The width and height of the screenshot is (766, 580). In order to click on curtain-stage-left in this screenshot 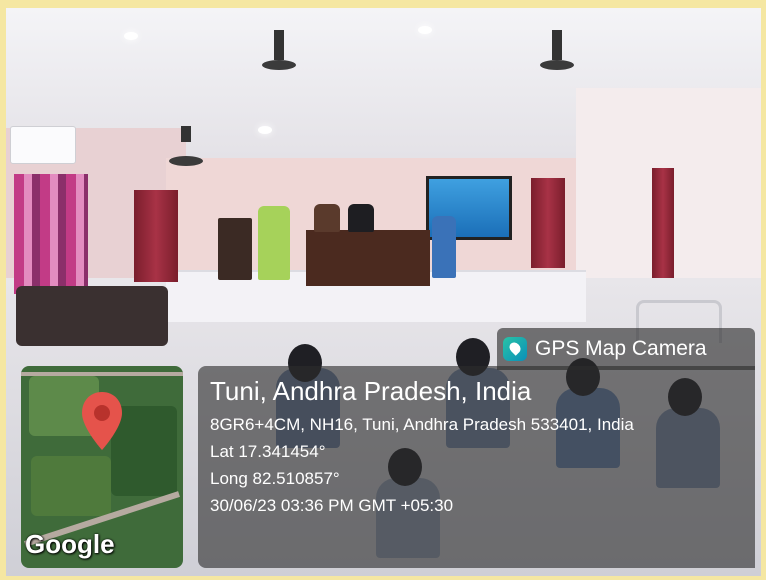, I will do `click(156, 236)`.